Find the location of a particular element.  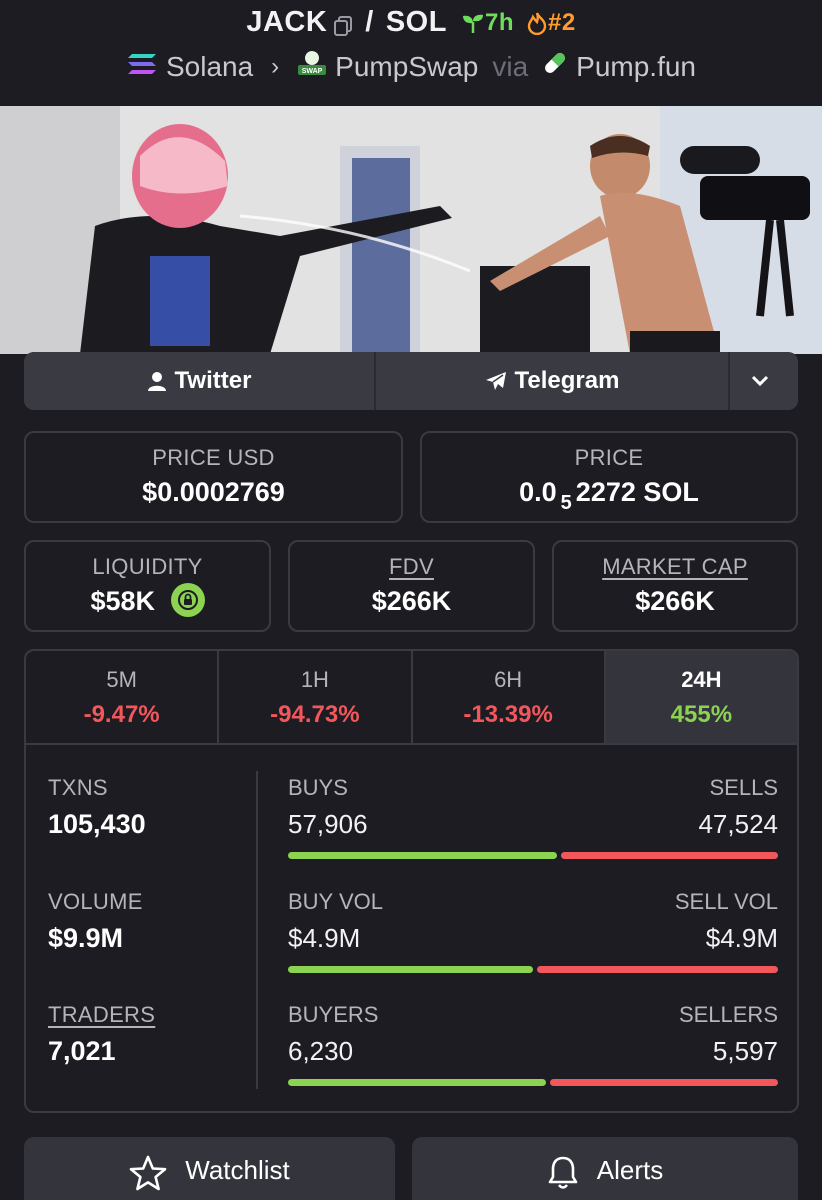

price-usd-card: PRICE USD $0.0002769 is located at coordinates (213, 477).